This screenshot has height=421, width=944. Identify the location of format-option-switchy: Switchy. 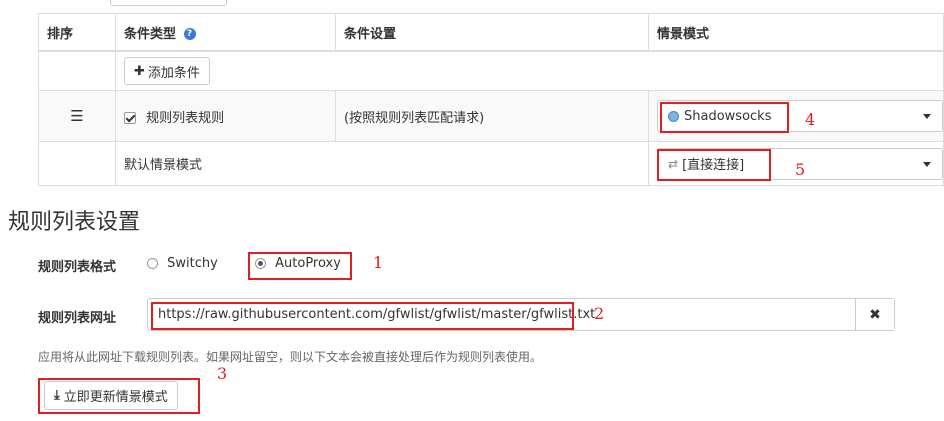
(182, 263).